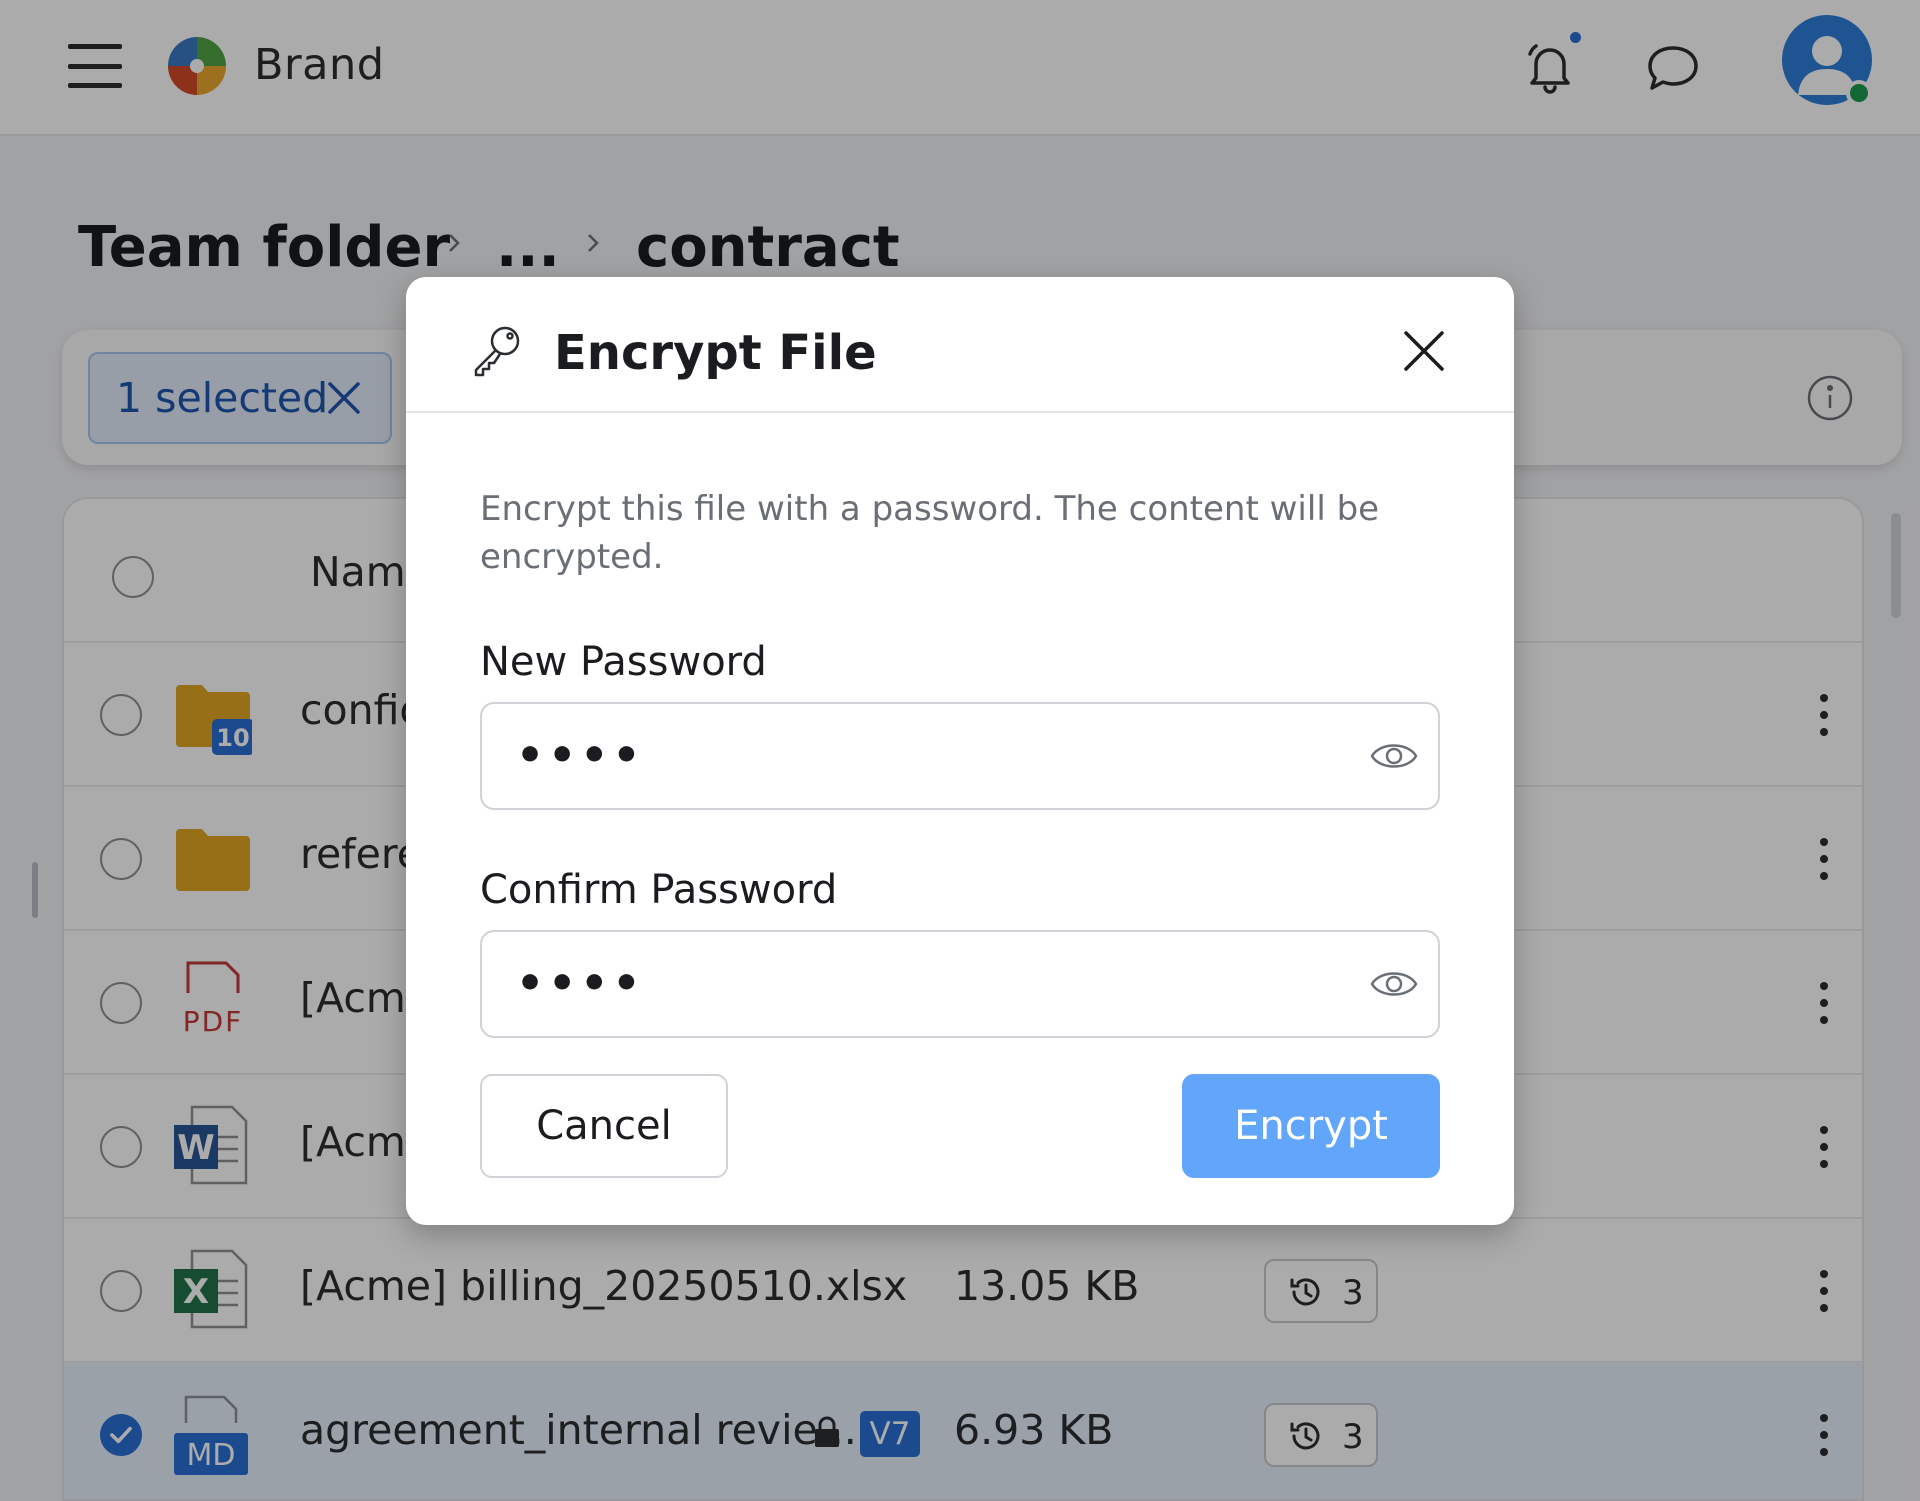 The image size is (1920, 1501). I want to click on dialog-header: Encrypt File, so click(960, 345).